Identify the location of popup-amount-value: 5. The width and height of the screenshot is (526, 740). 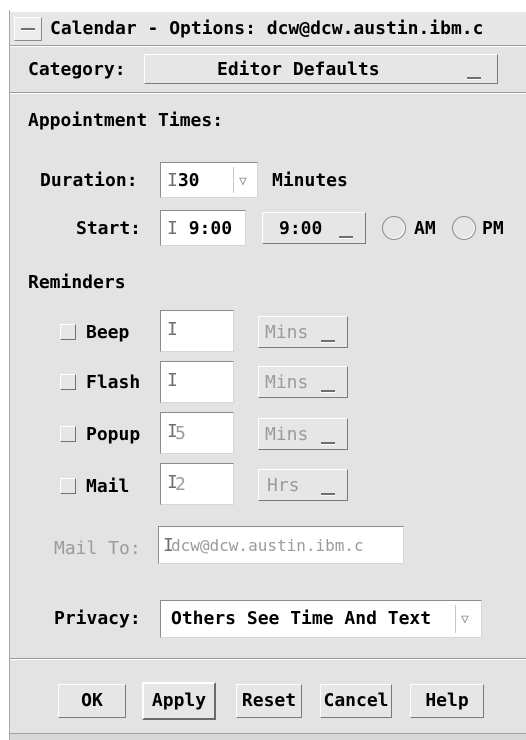
(180, 433).